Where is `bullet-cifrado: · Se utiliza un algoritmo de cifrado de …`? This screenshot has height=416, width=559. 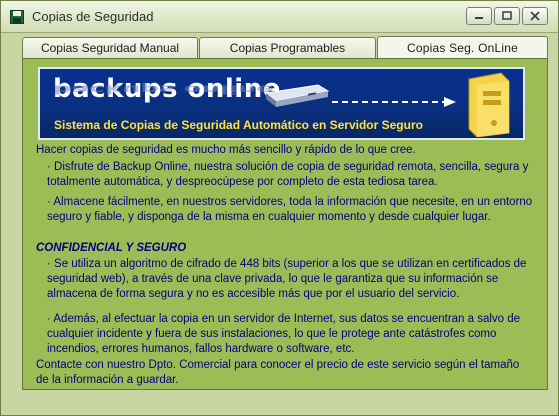 bullet-cifrado: · Se utiliza un algoritmo de cifrado de … is located at coordinates (287, 279).